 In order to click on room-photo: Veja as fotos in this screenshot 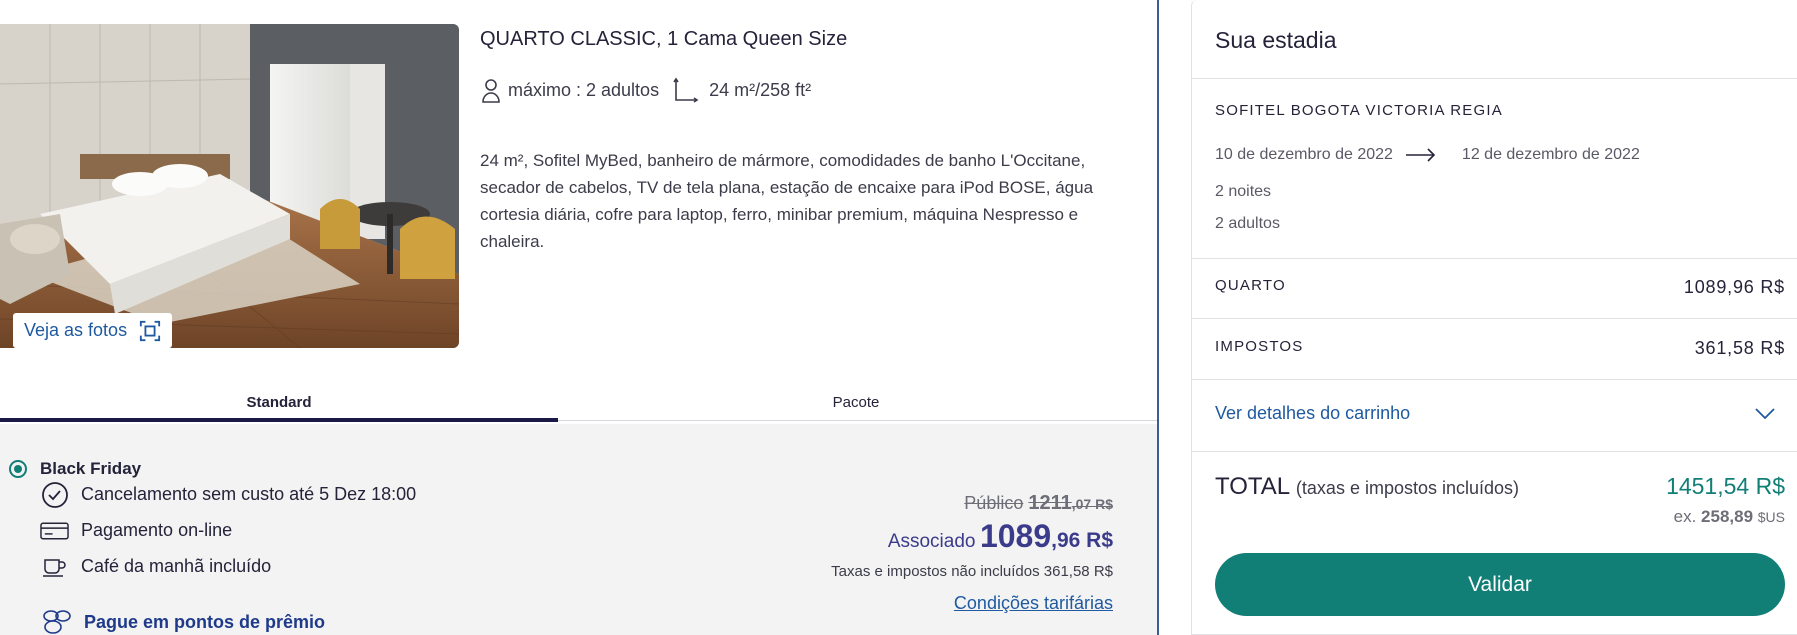, I will do `click(229, 186)`.